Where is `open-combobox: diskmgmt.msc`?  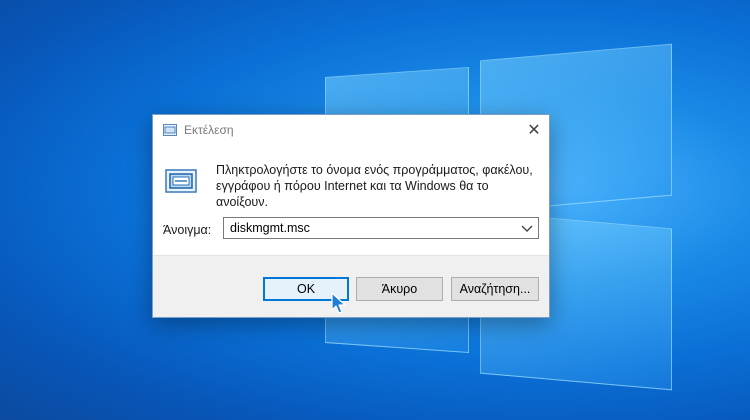 open-combobox: diskmgmt.msc is located at coordinates (381, 228).